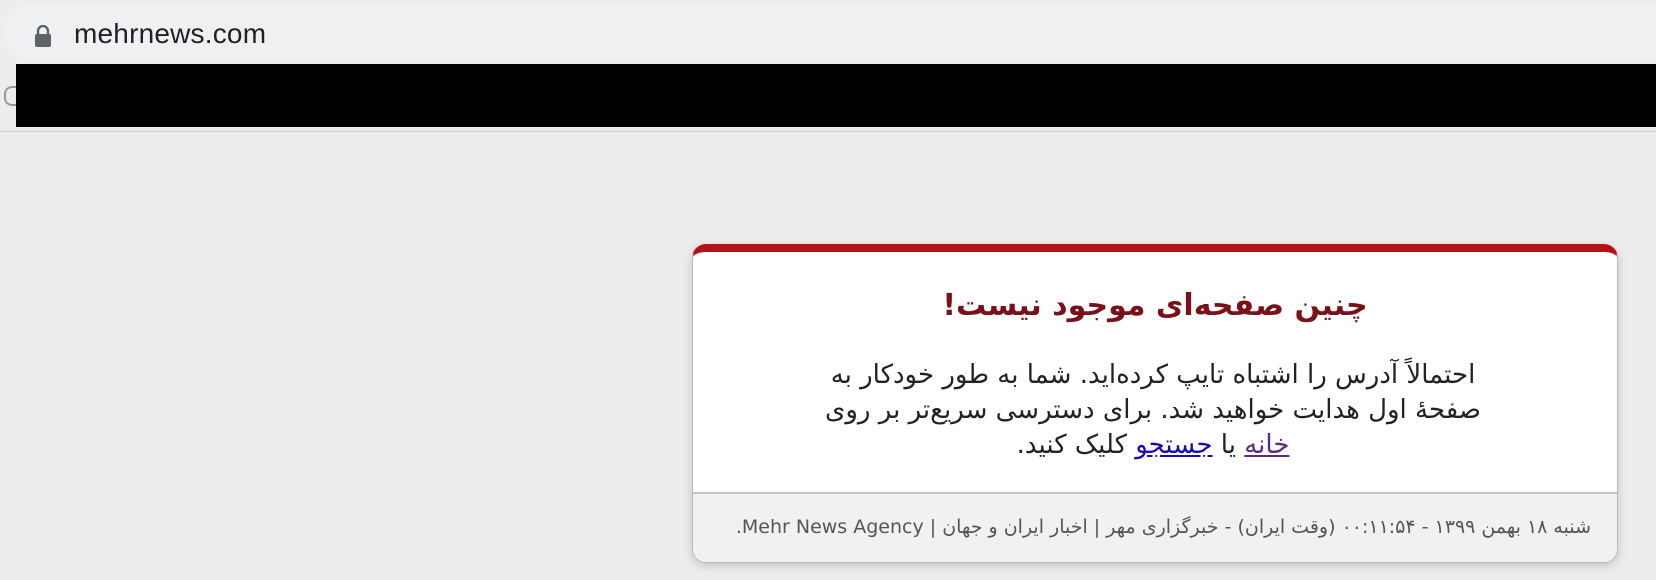 This screenshot has height=580, width=1656. I want to click on redacted-toolbar, so click(836, 95).